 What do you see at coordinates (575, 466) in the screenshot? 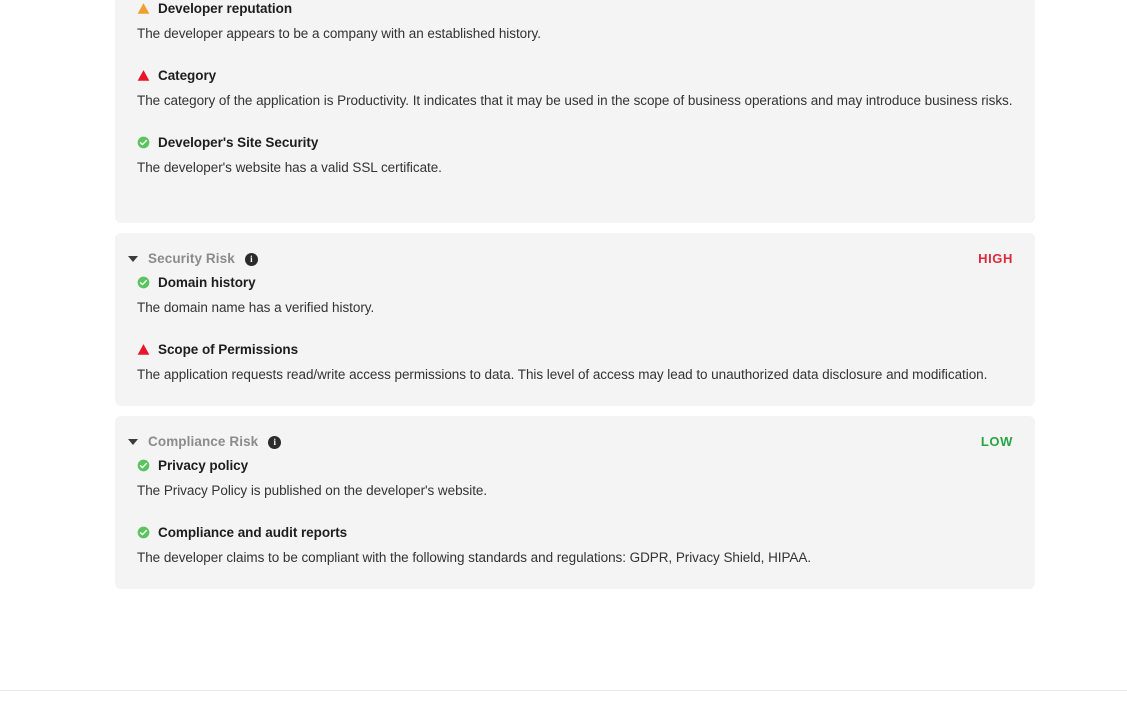
I see `finding-title-row: Privacy policy` at bounding box center [575, 466].